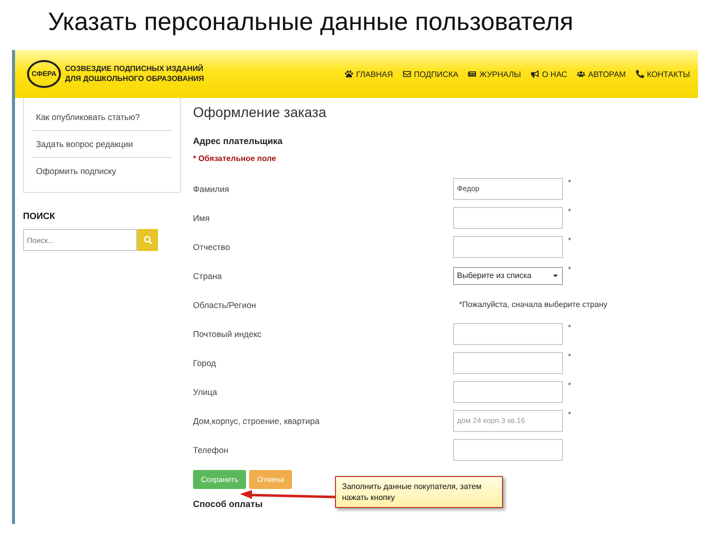 The image size is (720, 540). I want to click on nav-link: О НАС, so click(549, 74).